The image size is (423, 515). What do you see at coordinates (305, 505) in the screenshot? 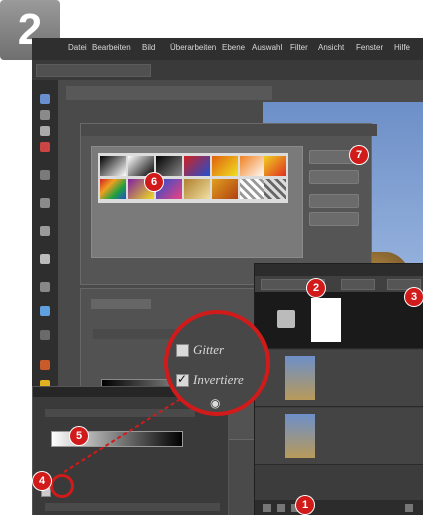
I see `marker-1: 1` at bounding box center [305, 505].